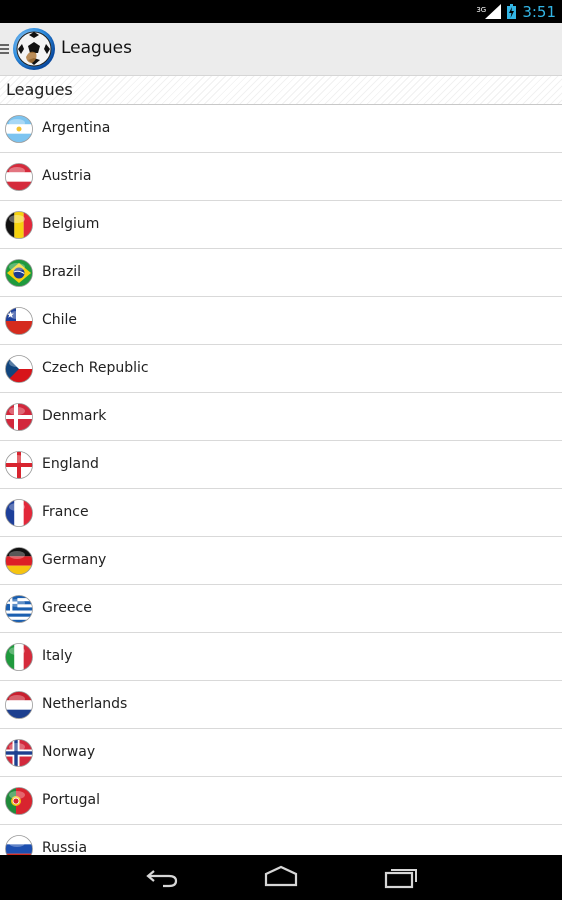  I want to click on country-name: Germany, so click(74, 560).